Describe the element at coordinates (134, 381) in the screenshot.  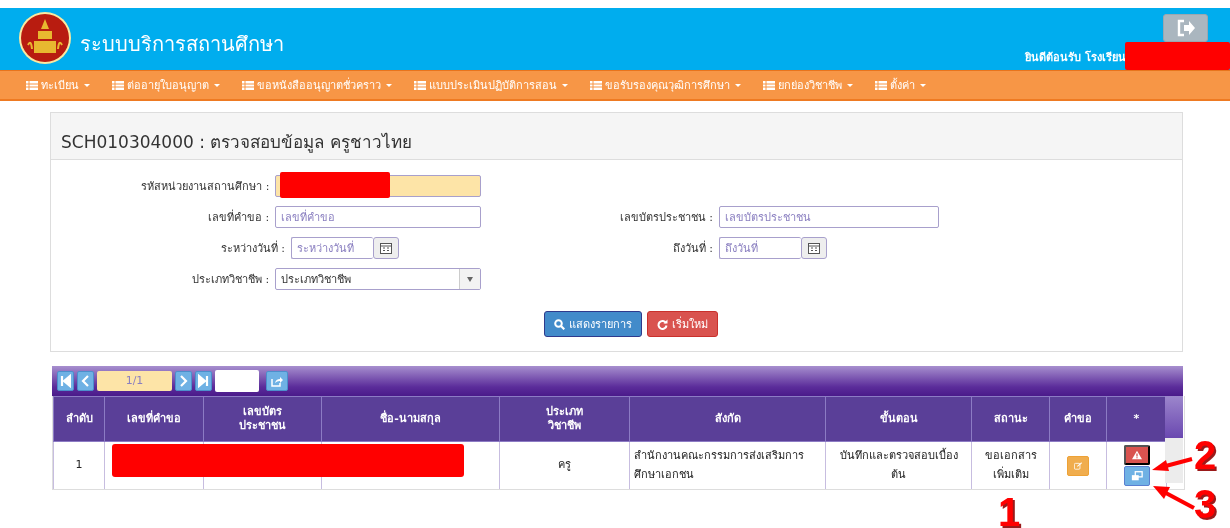
I see `page-field: 1/1` at that location.